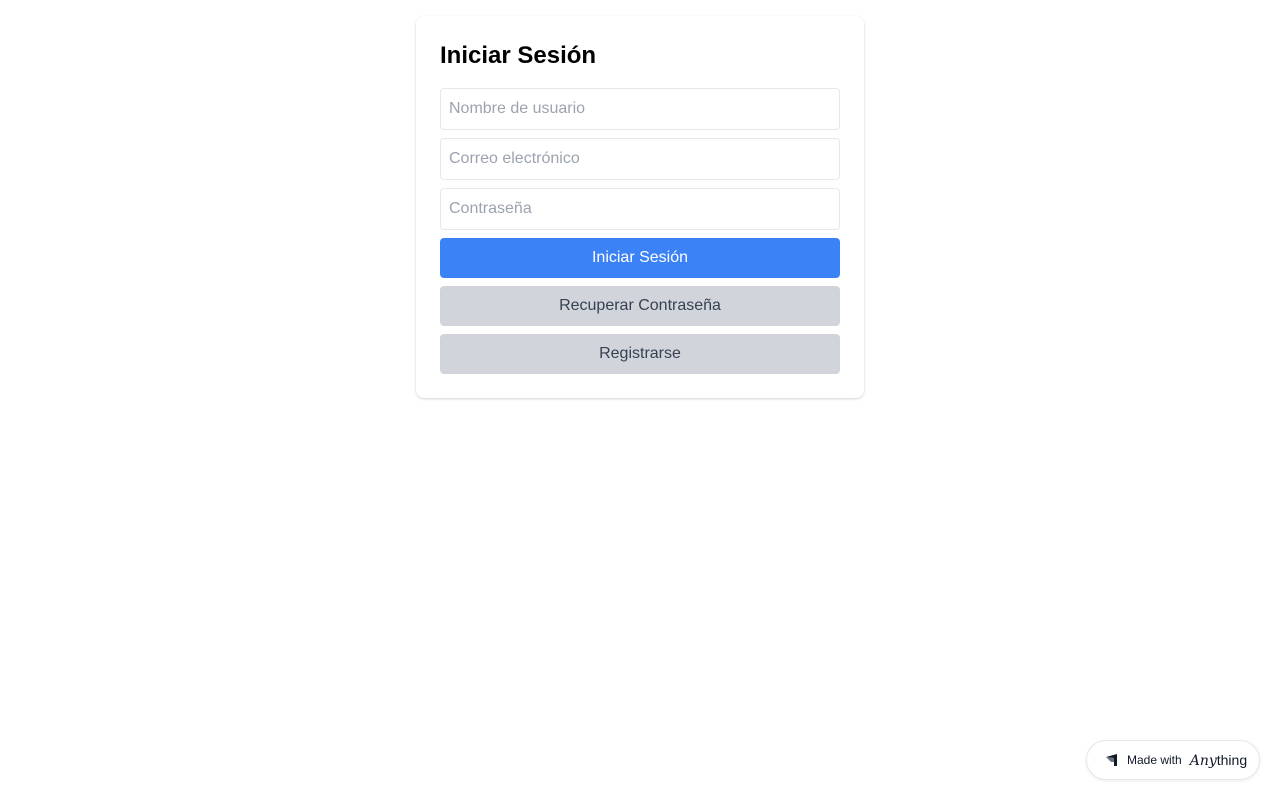 The width and height of the screenshot is (1280, 800). What do you see at coordinates (1218, 760) in the screenshot?
I see `brand-name: Anything` at bounding box center [1218, 760].